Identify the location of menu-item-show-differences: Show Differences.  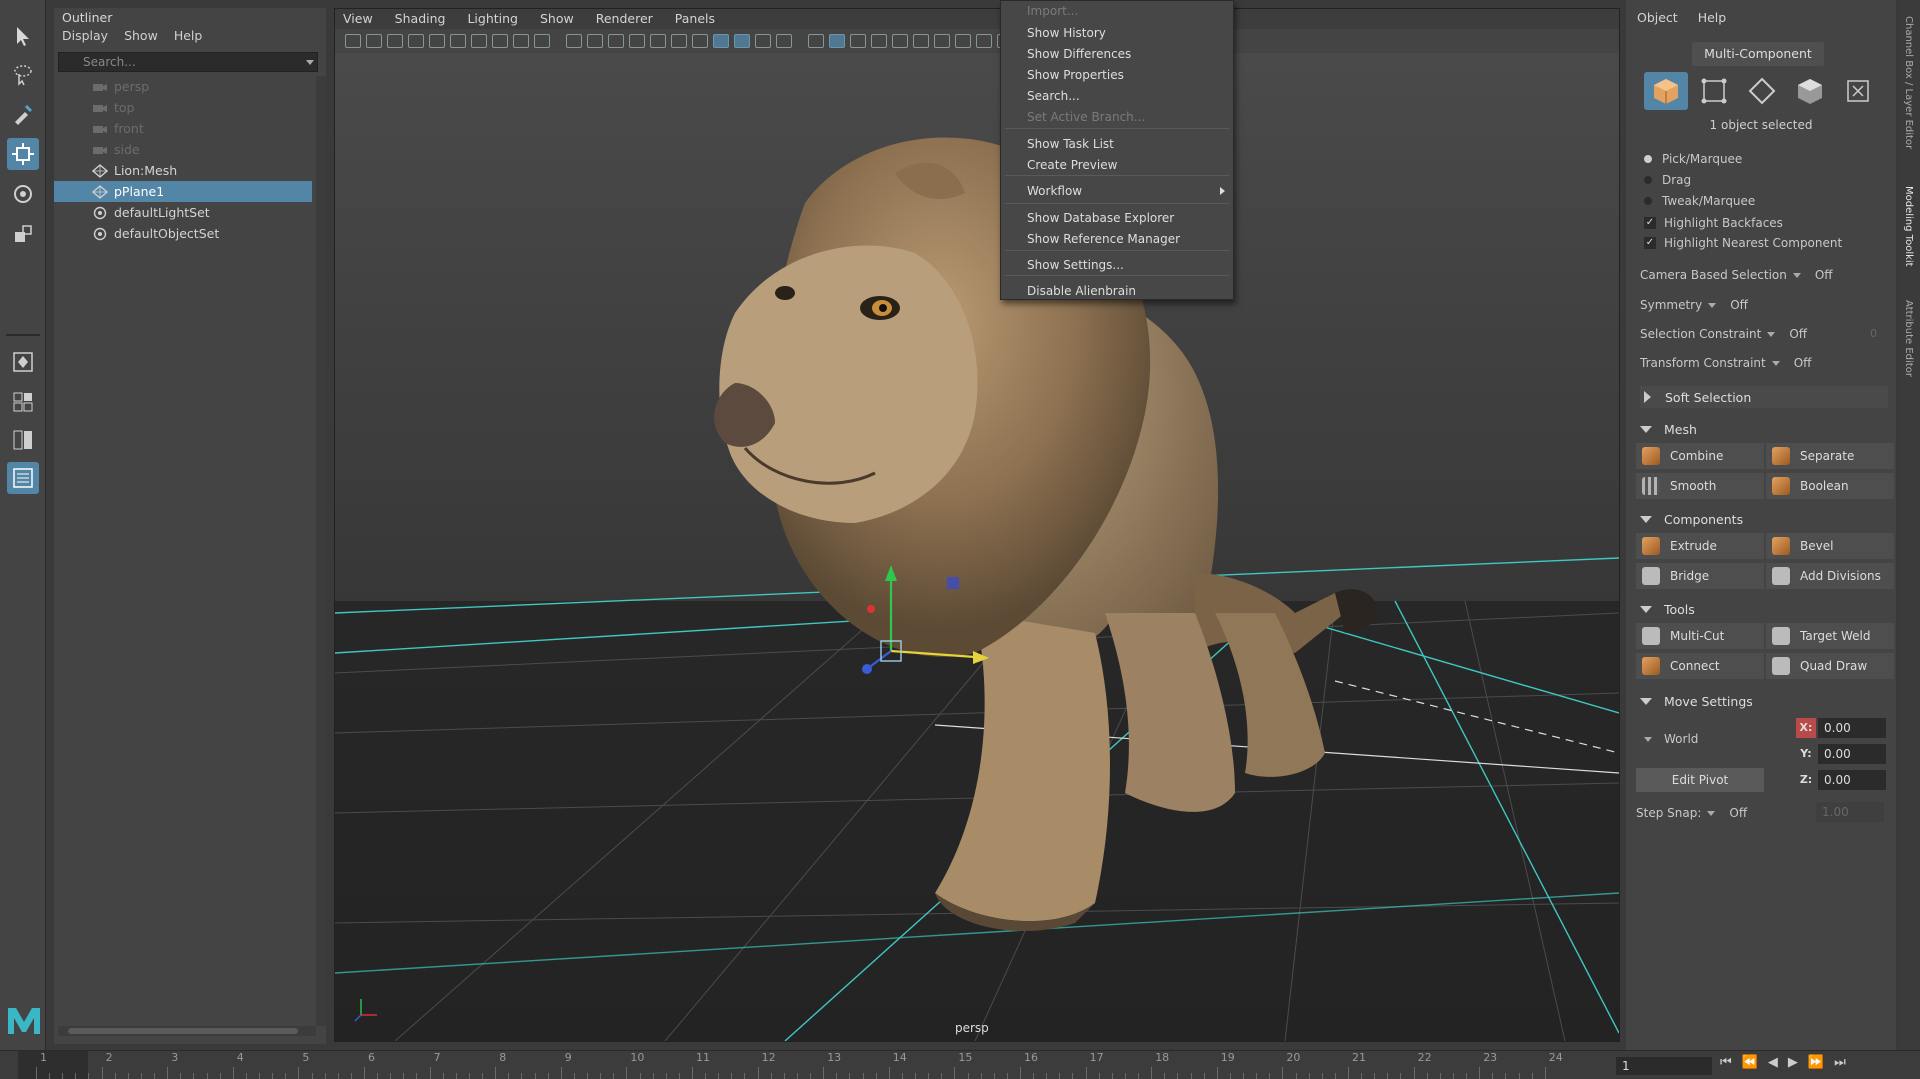
(1117, 54).